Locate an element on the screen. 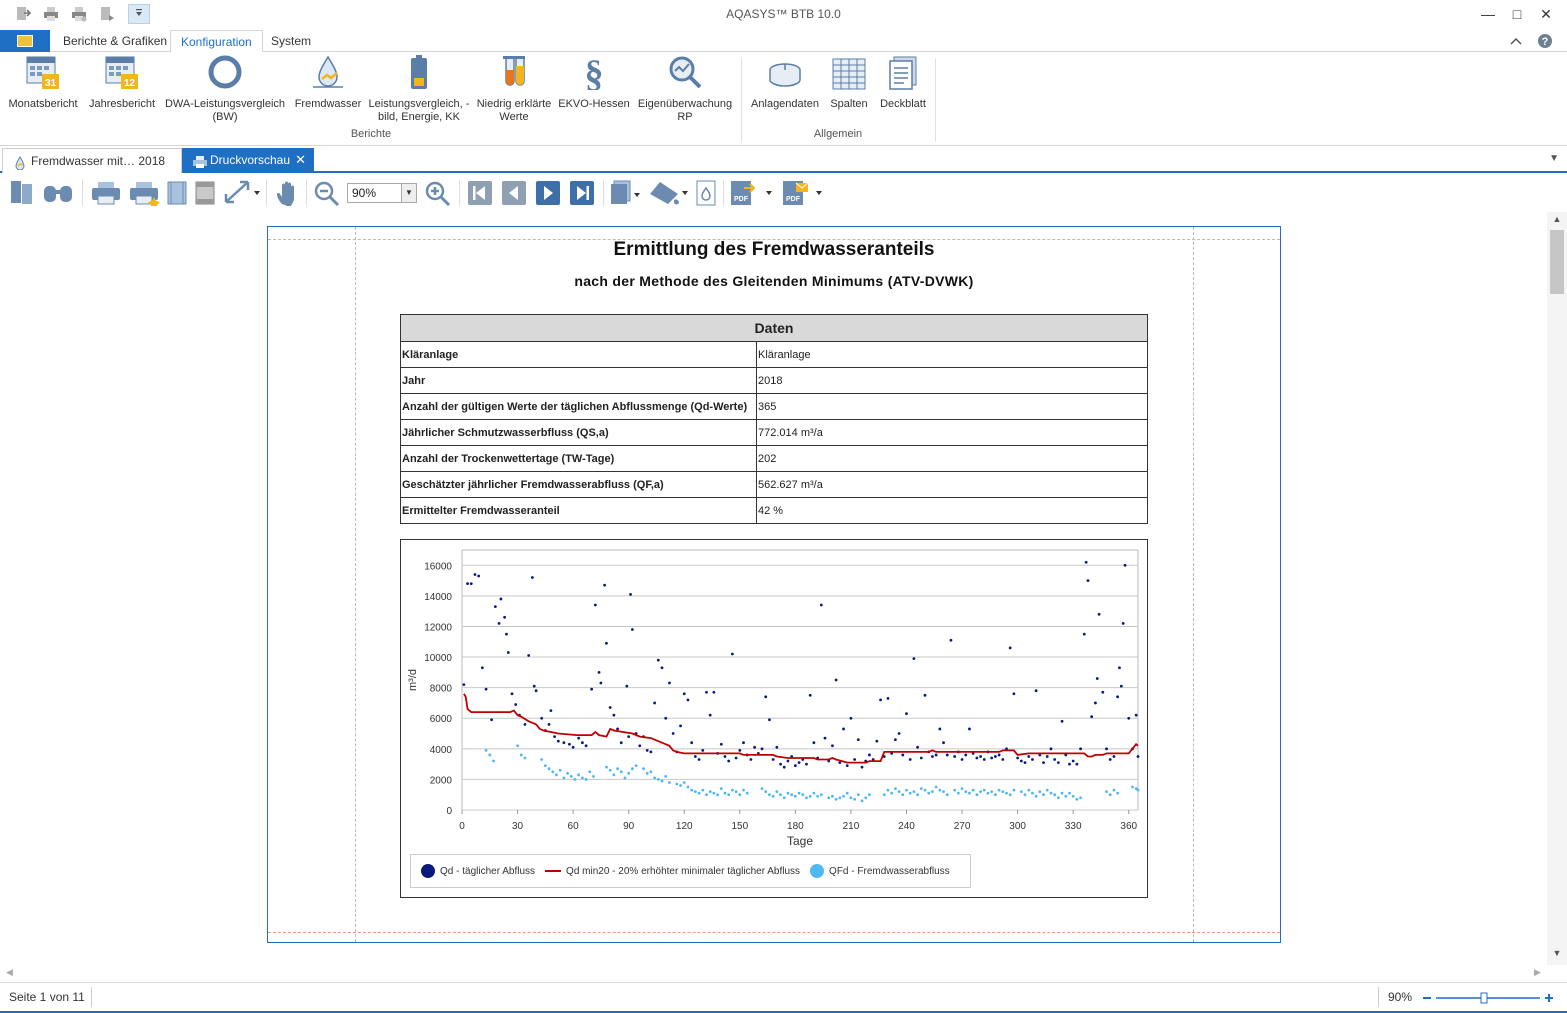 This screenshot has height=1013, width=1567. zoom-out-icon is located at coordinates (327, 193).